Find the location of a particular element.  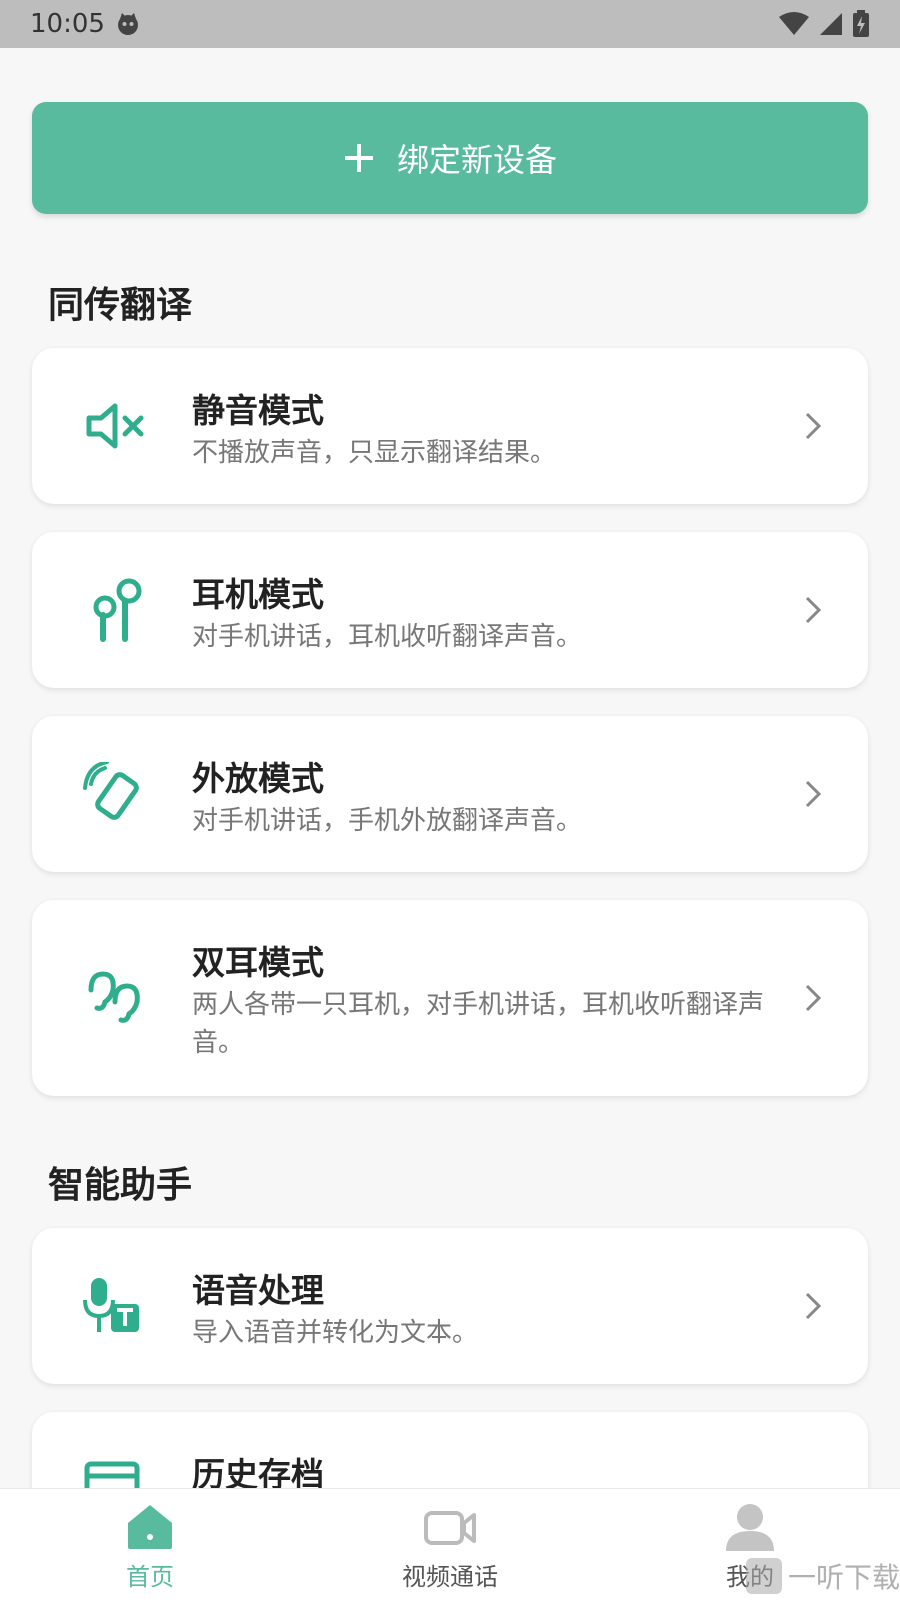

item-description: 导入语音并转化为文本。 is located at coordinates (335, 1333).